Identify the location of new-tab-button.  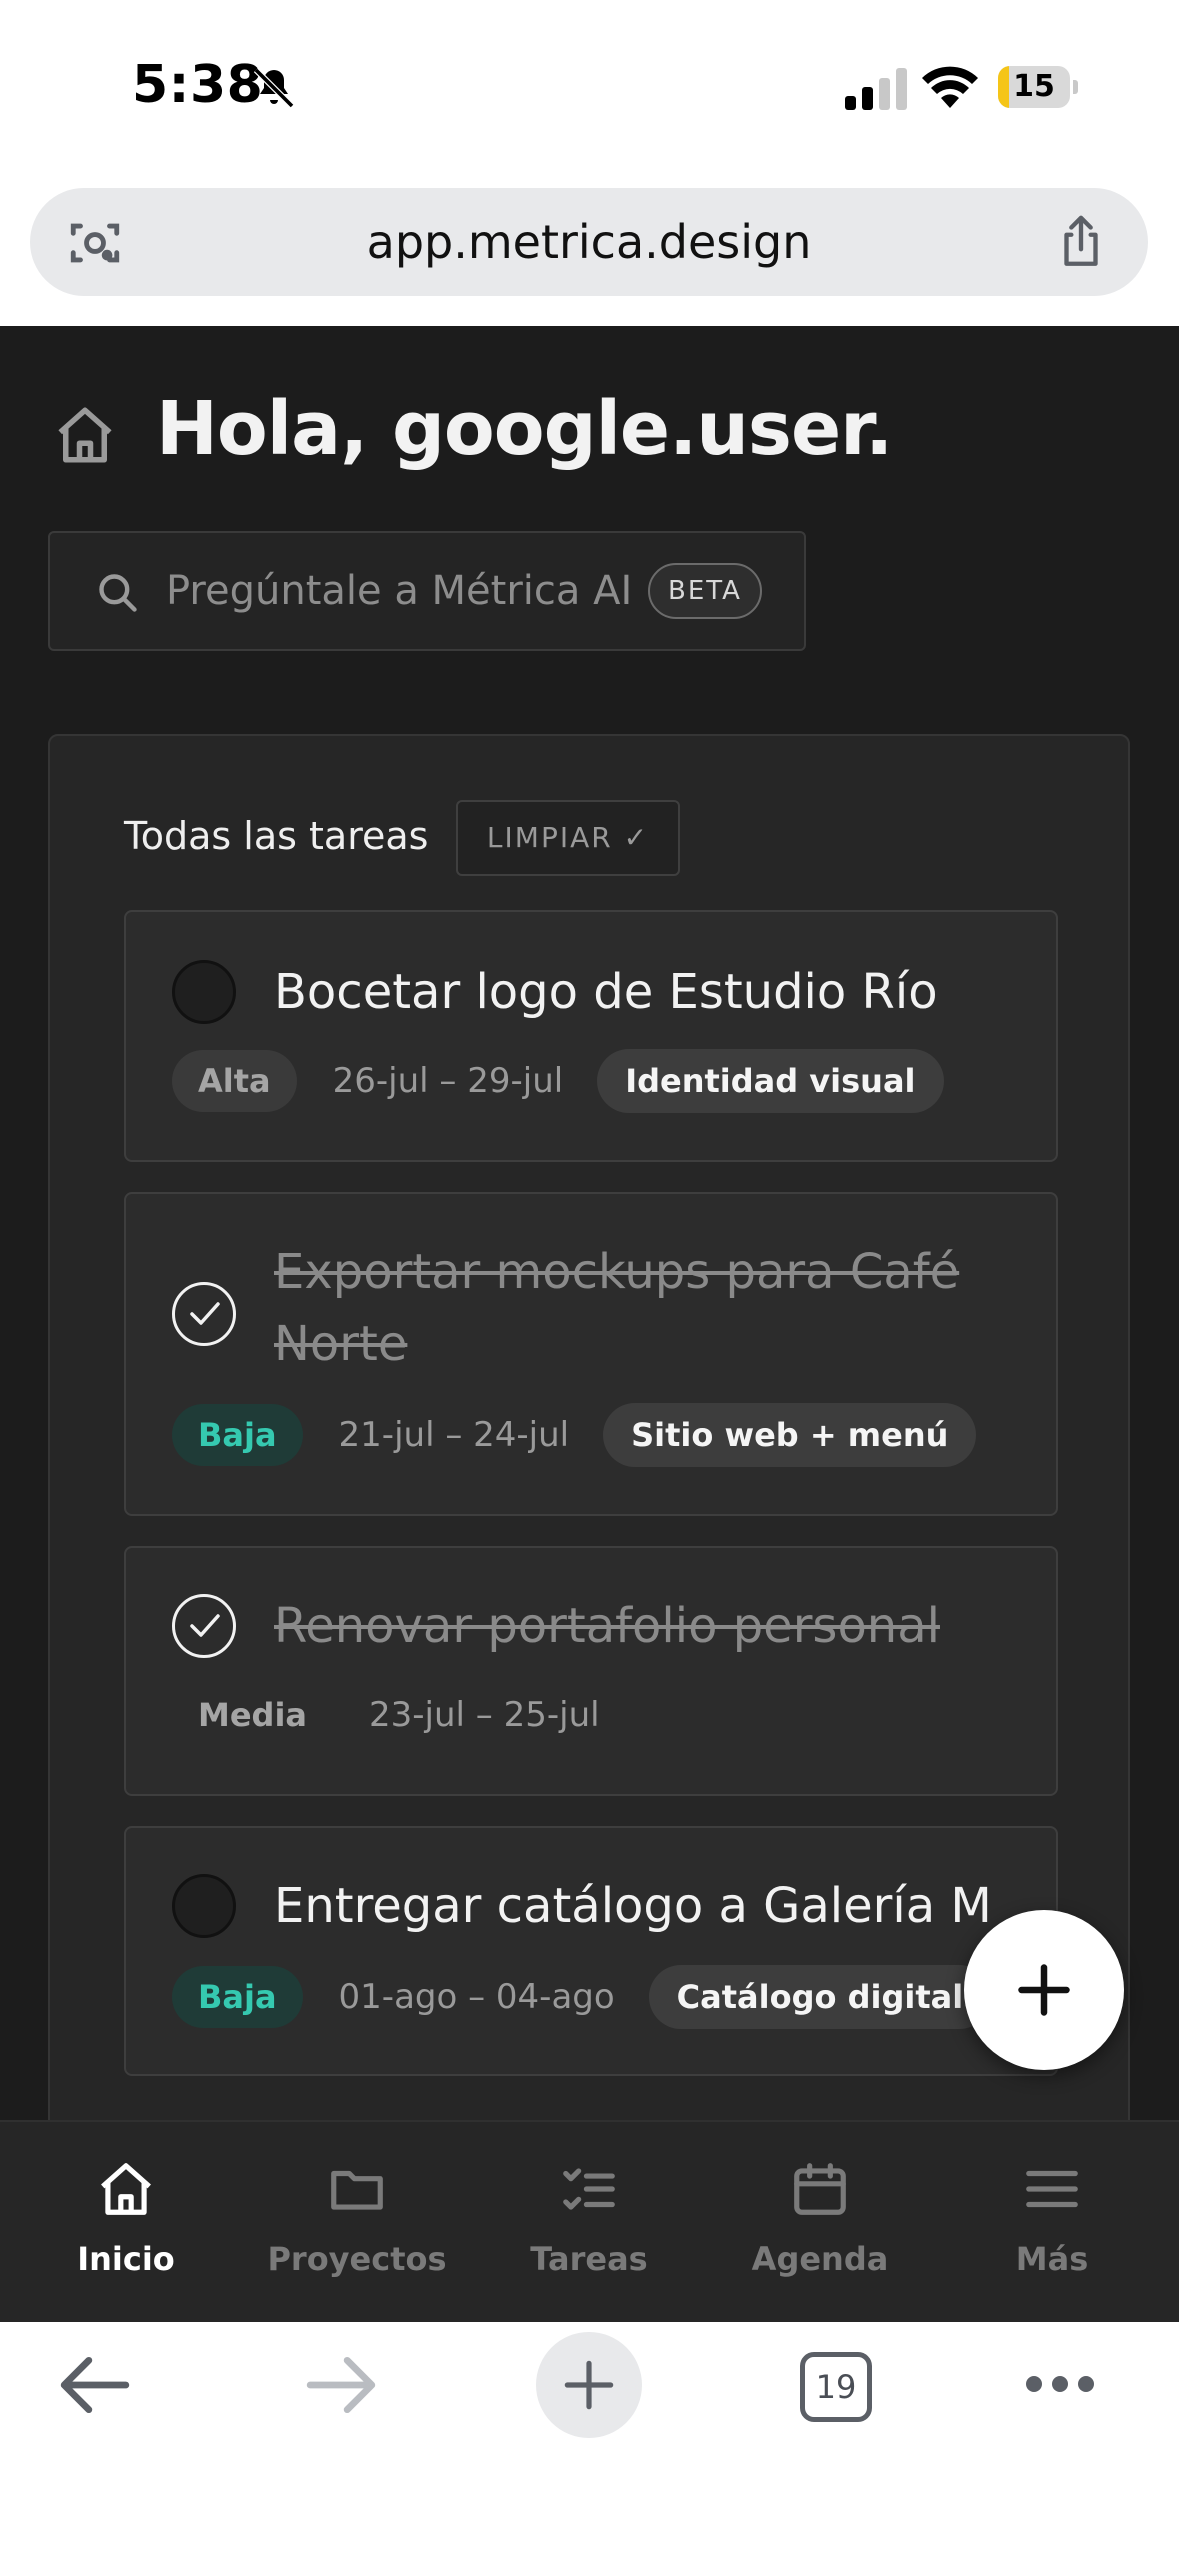
(589, 2385).